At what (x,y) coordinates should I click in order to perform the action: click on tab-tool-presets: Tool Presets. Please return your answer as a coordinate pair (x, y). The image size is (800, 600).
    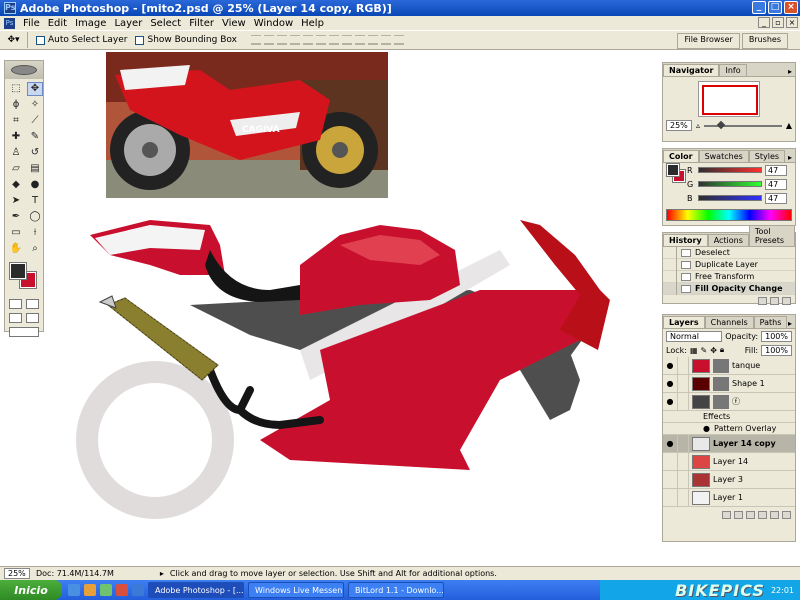
    Looking at the image, I should click on (771, 235).